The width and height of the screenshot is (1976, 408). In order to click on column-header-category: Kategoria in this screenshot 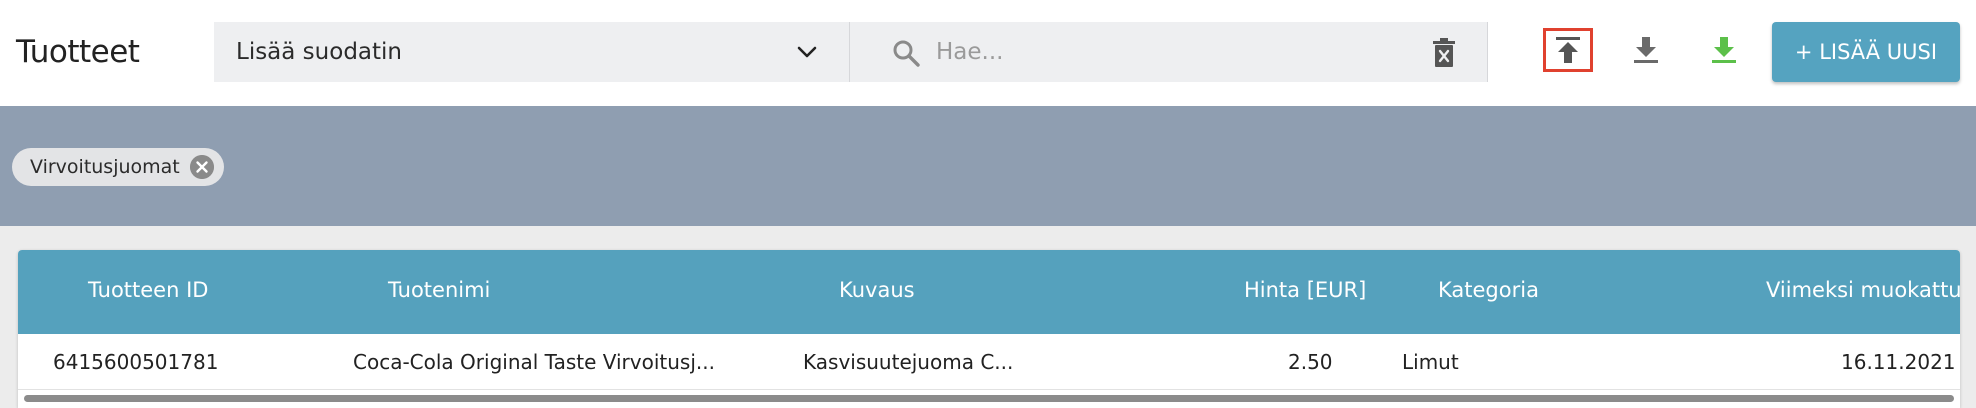, I will do `click(1488, 290)`.